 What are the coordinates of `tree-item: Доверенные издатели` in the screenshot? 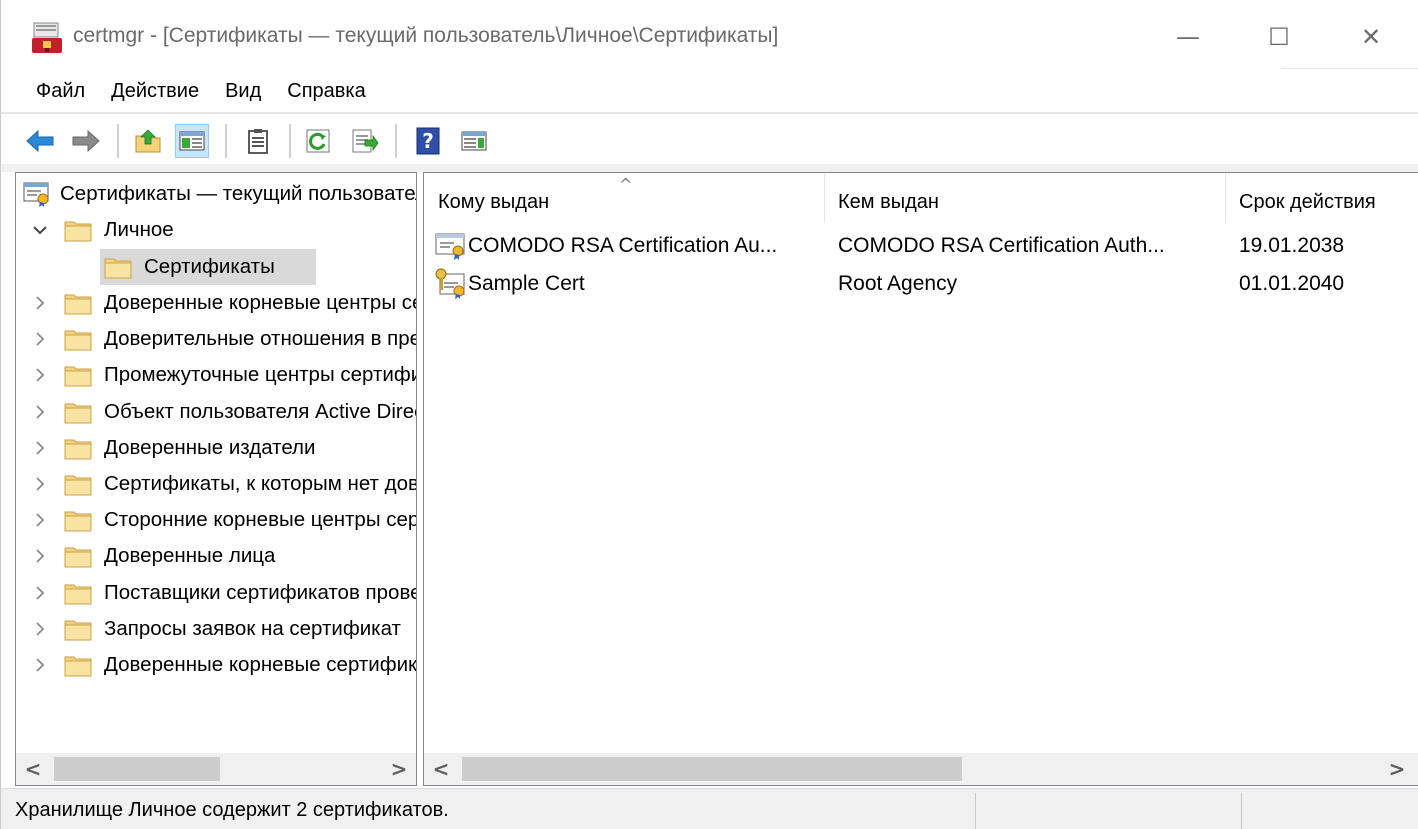 It's located at (223, 448).